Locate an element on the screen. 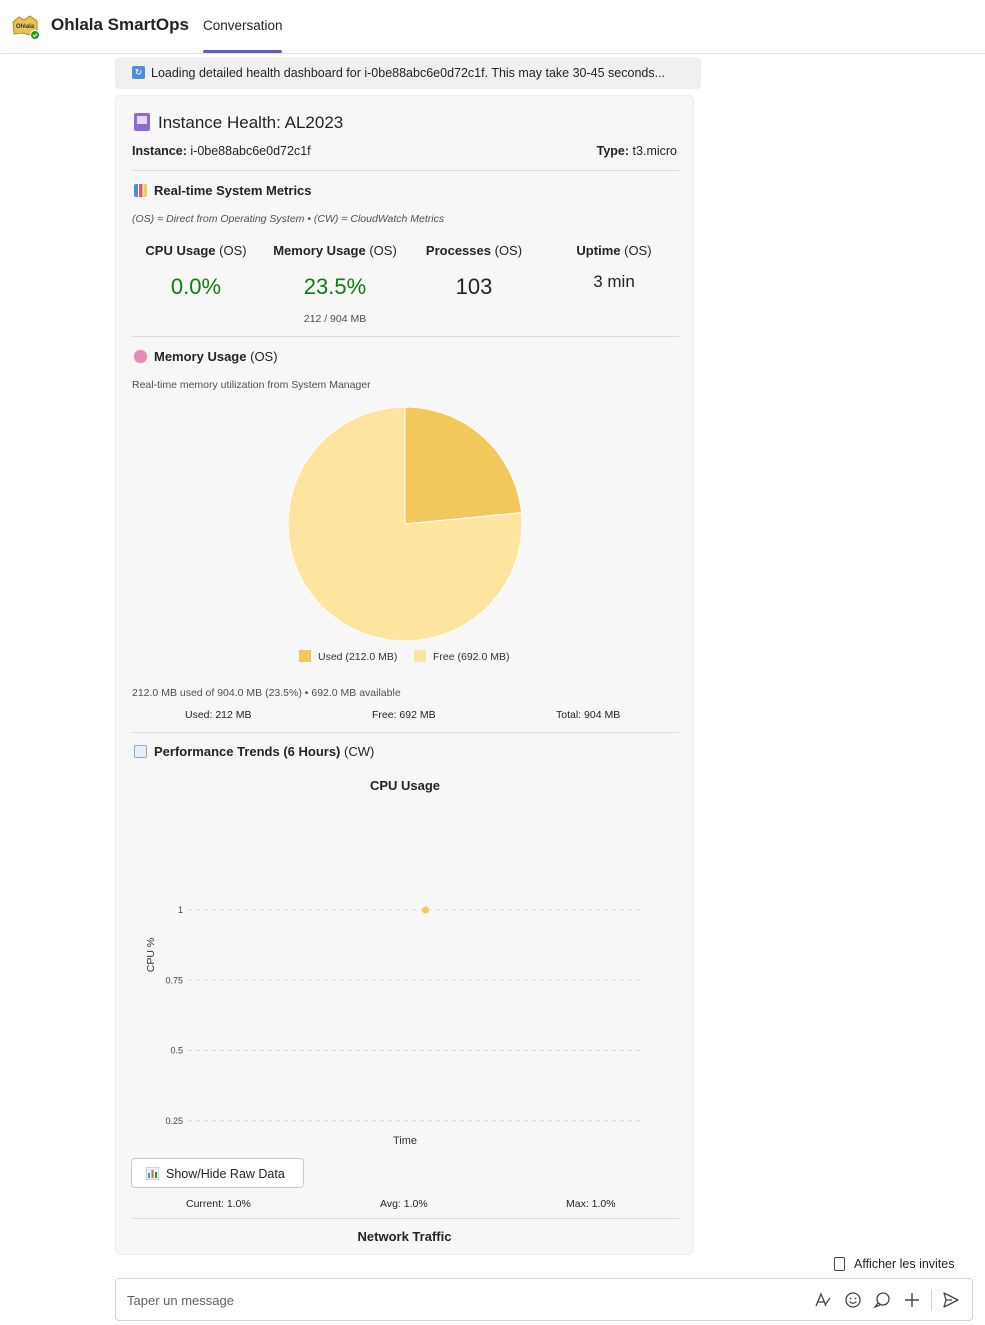 The width and height of the screenshot is (985, 1325). show-prompts-label: Afficher les invites is located at coordinates (904, 1264).